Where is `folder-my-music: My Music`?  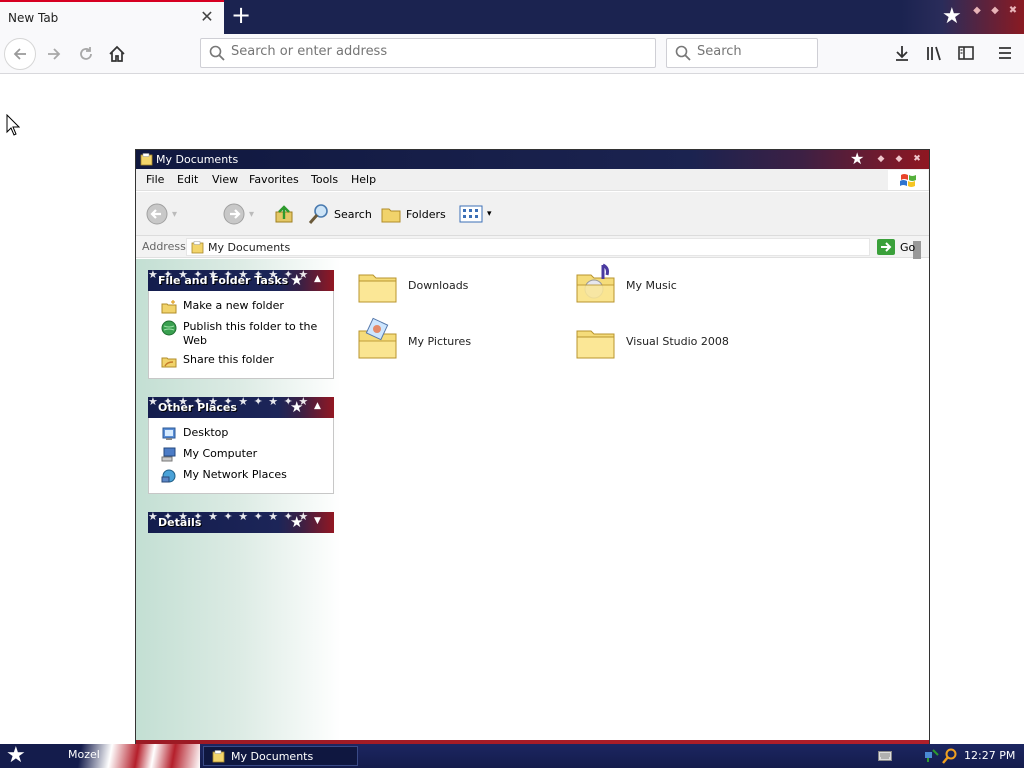 folder-my-music: My Music is located at coordinates (672, 285).